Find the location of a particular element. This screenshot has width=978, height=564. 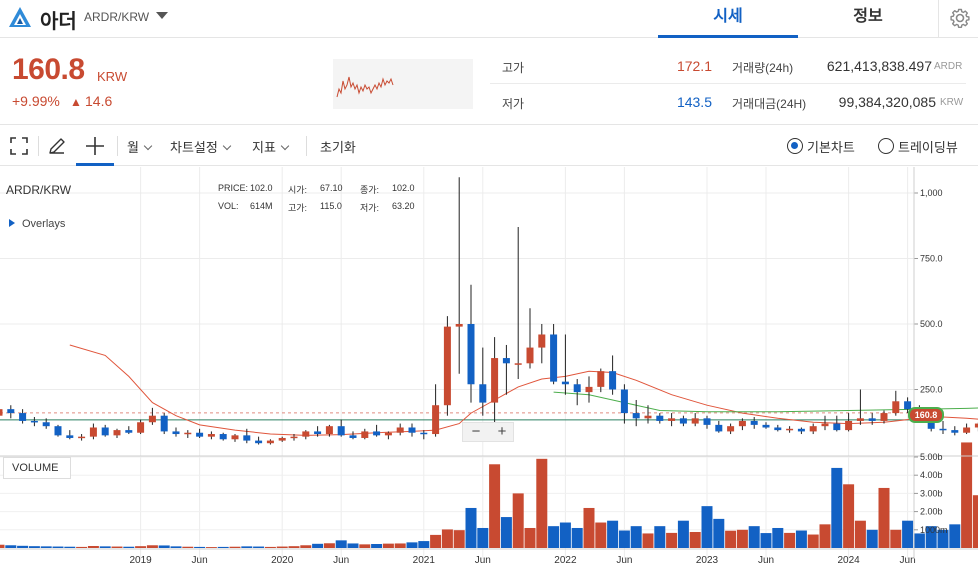

info-vol-value: 614M is located at coordinates (261, 206).